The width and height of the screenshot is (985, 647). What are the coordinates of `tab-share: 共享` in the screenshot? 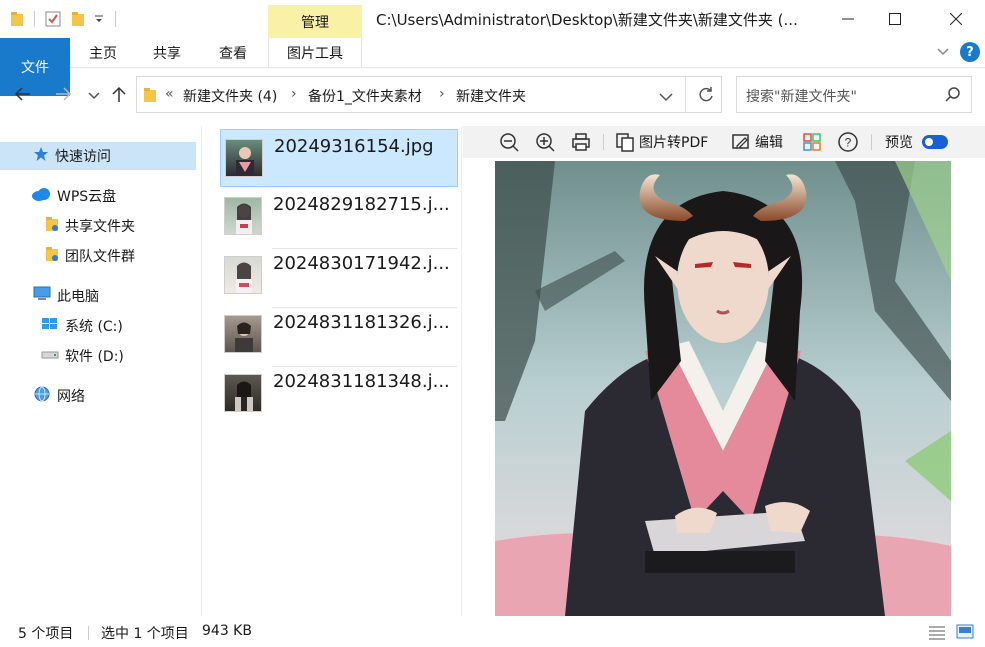 It's located at (167, 52).